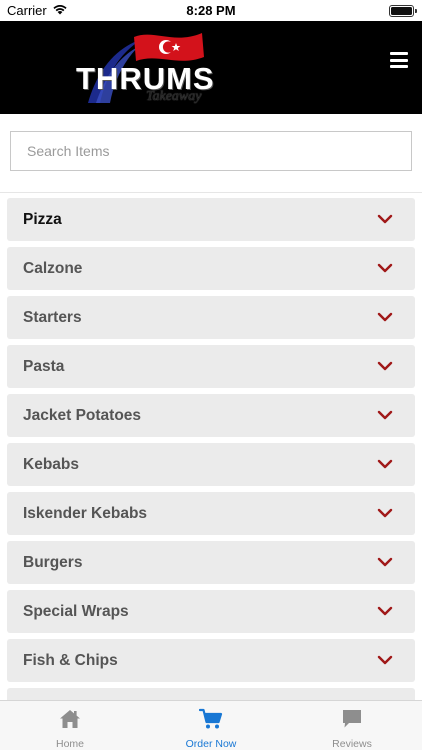  Describe the element at coordinates (174, 96) in the screenshot. I see `logo-subtext: Takeaway` at that location.